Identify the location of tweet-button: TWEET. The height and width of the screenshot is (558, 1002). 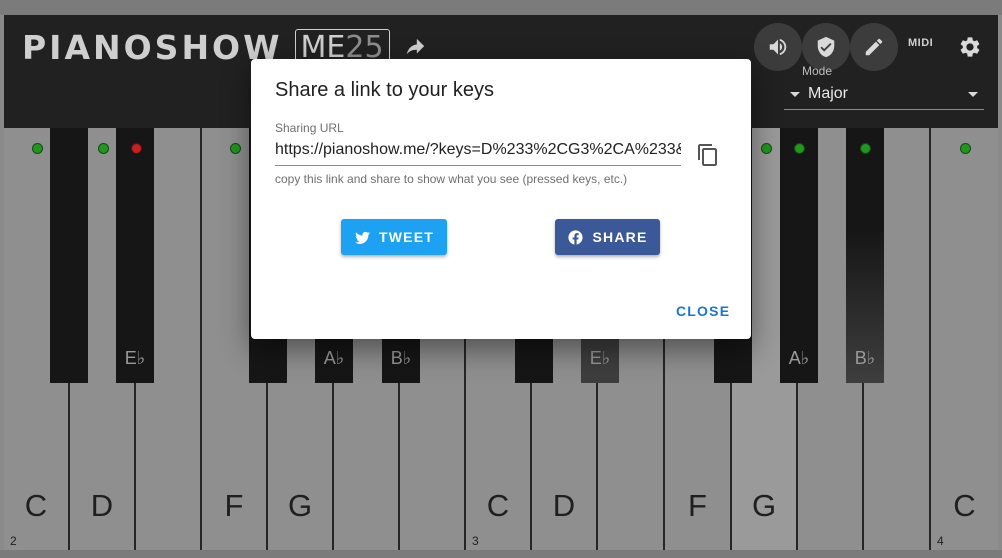
(394, 237).